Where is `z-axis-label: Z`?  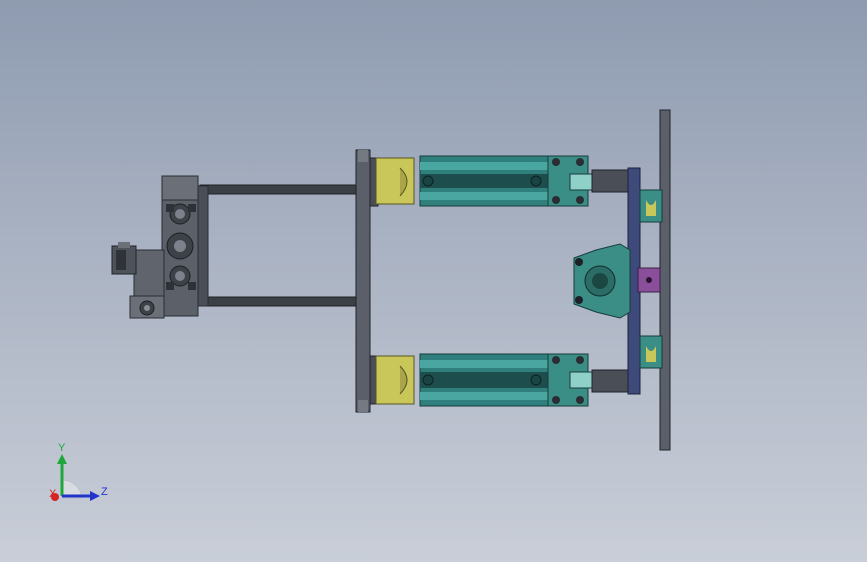 z-axis-label: Z is located at coordinates (104, 492).